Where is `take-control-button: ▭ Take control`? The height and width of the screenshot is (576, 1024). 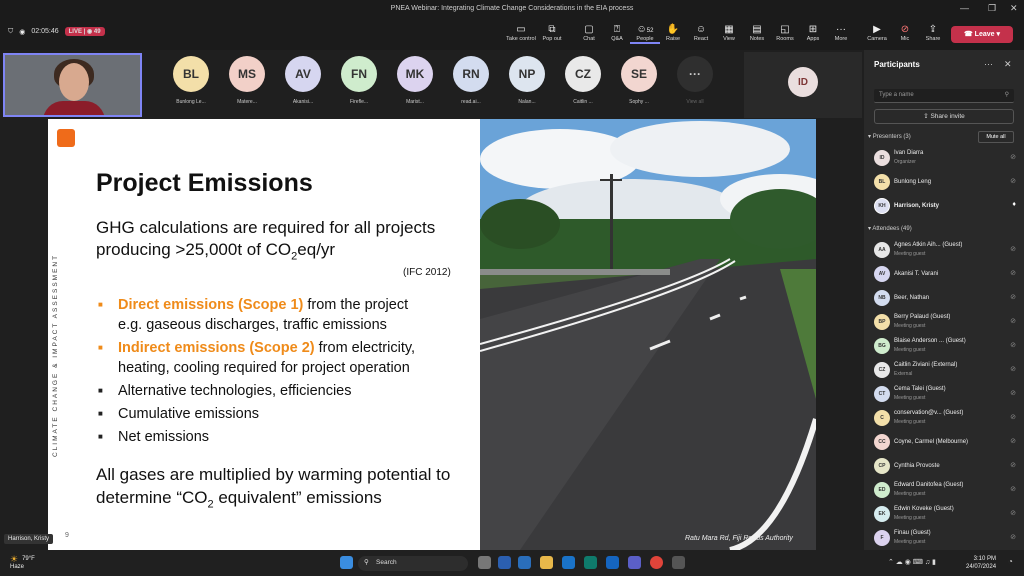
take-control-button: ▭ Take control is located at coordinates (521, 32).